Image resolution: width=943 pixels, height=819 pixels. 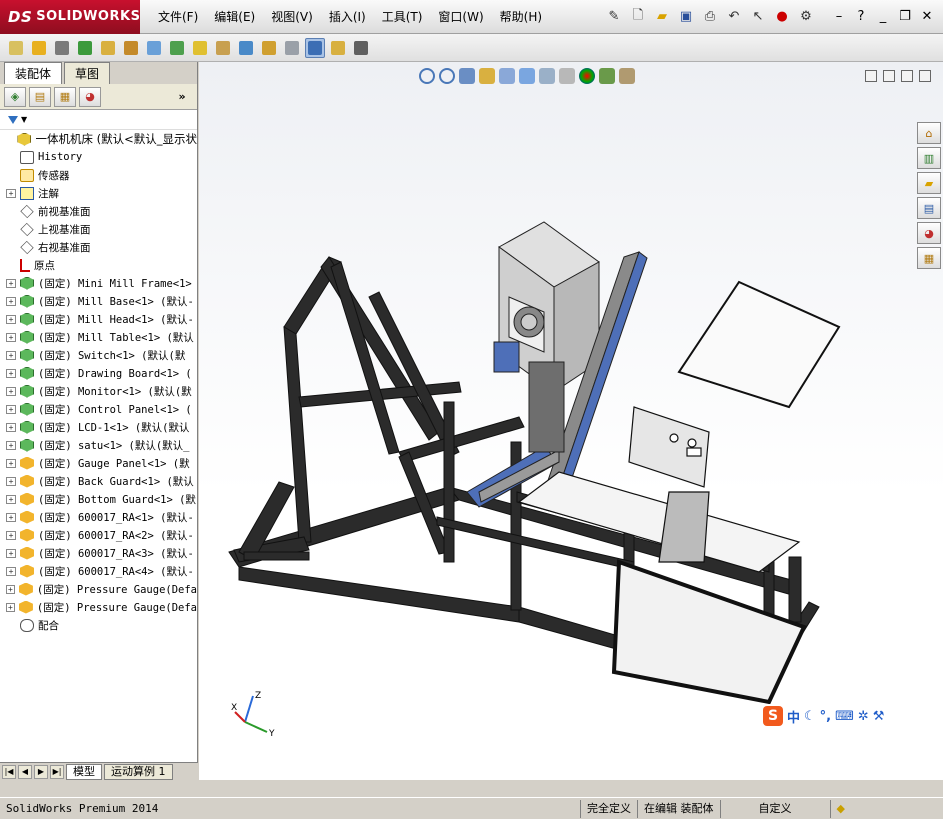 What do you see at coordinates (16, 48) in the screenshot?
I see `insert-component-icon` at bounding box center [16, 48].